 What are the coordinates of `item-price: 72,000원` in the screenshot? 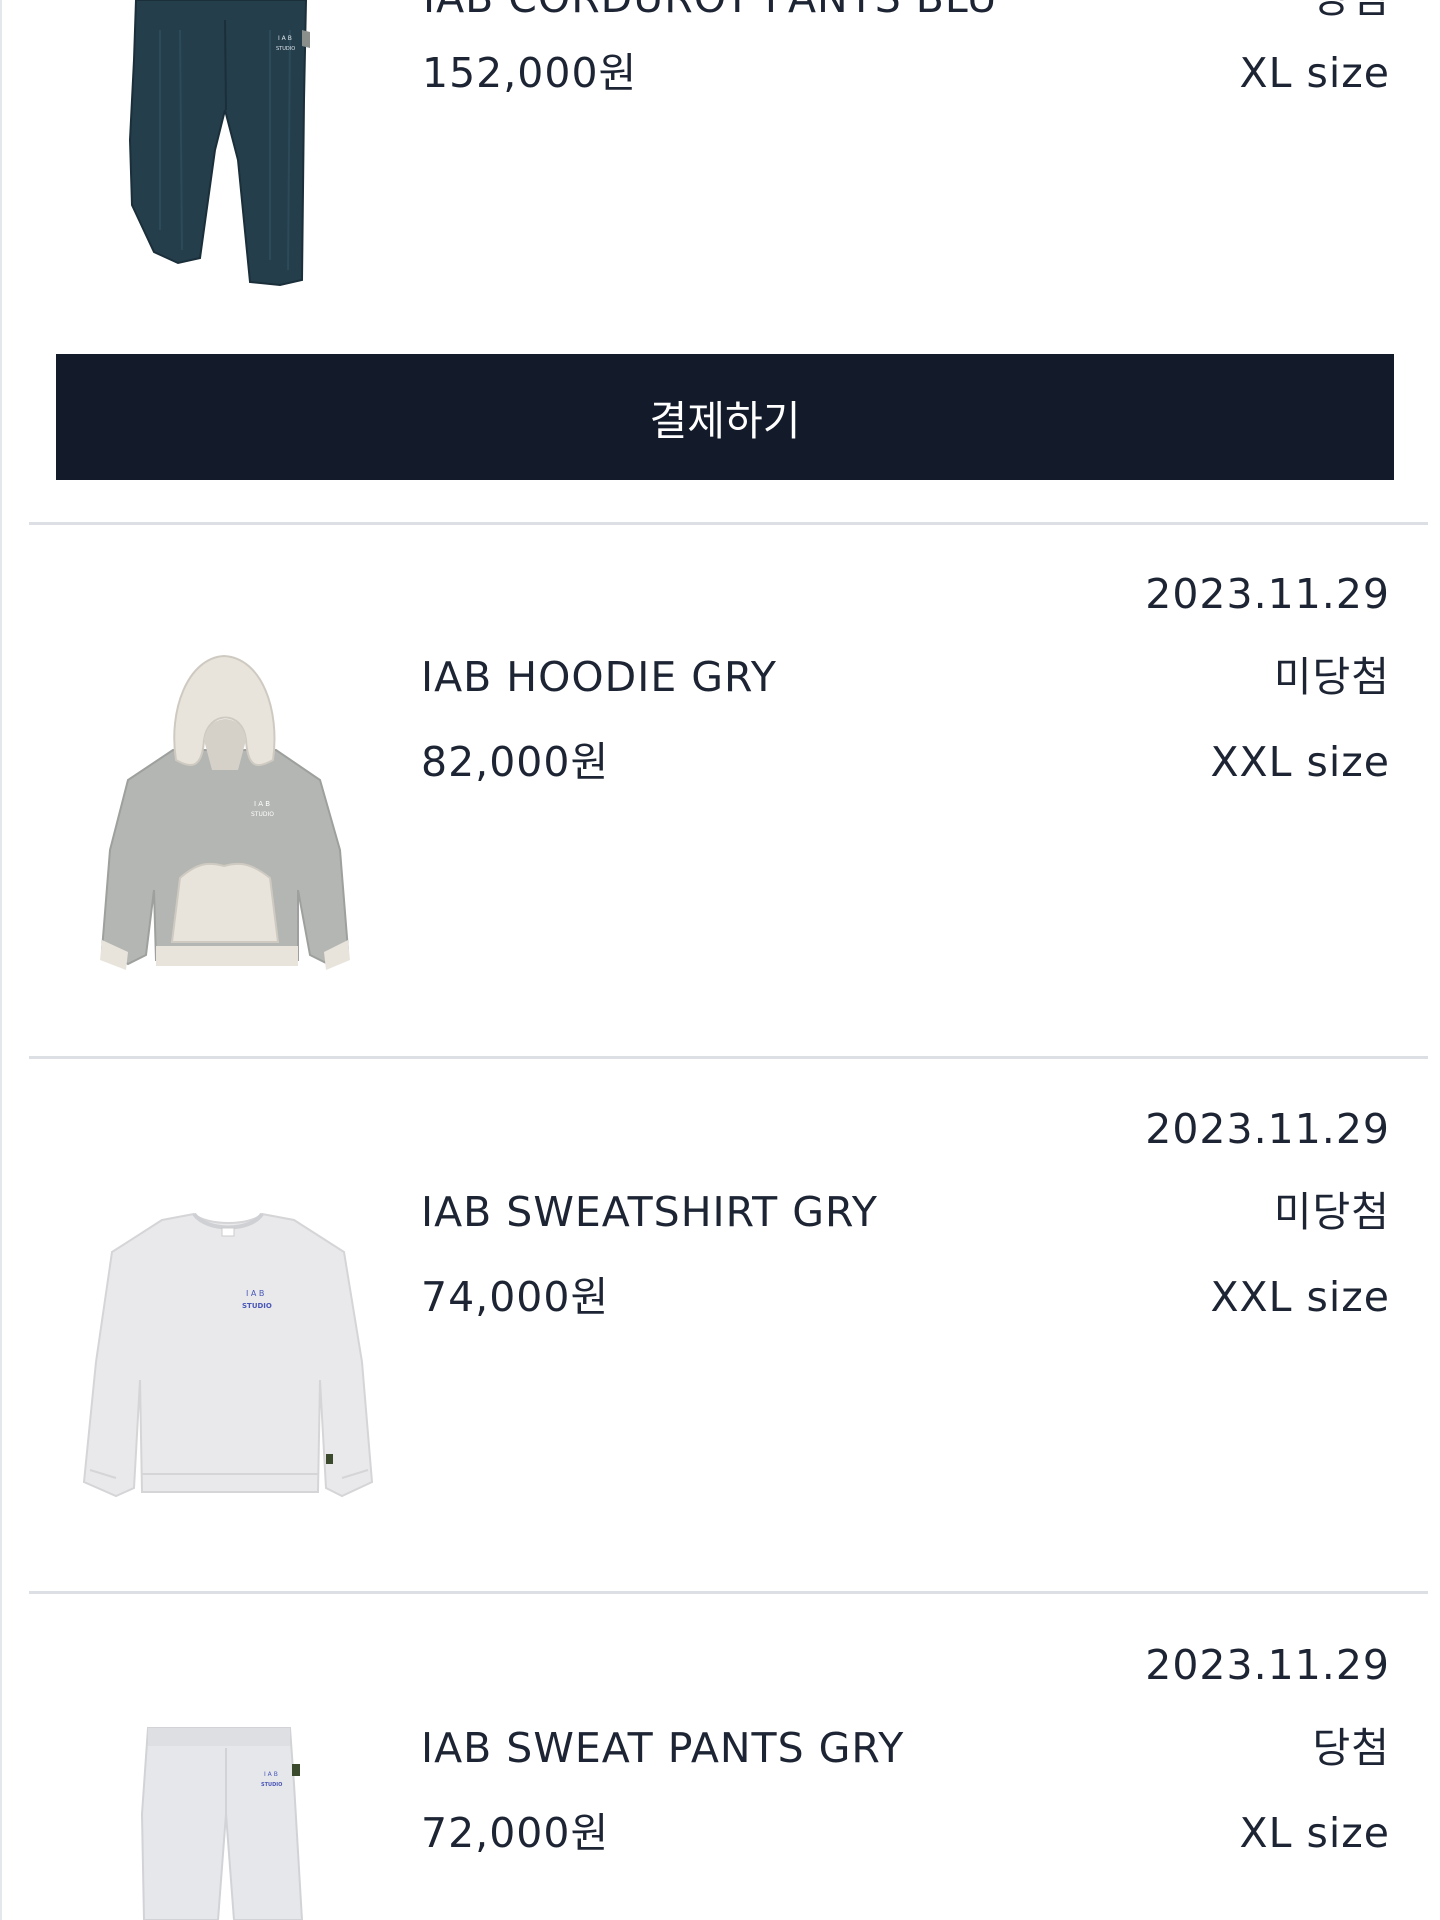 It's located at (515, 1833).